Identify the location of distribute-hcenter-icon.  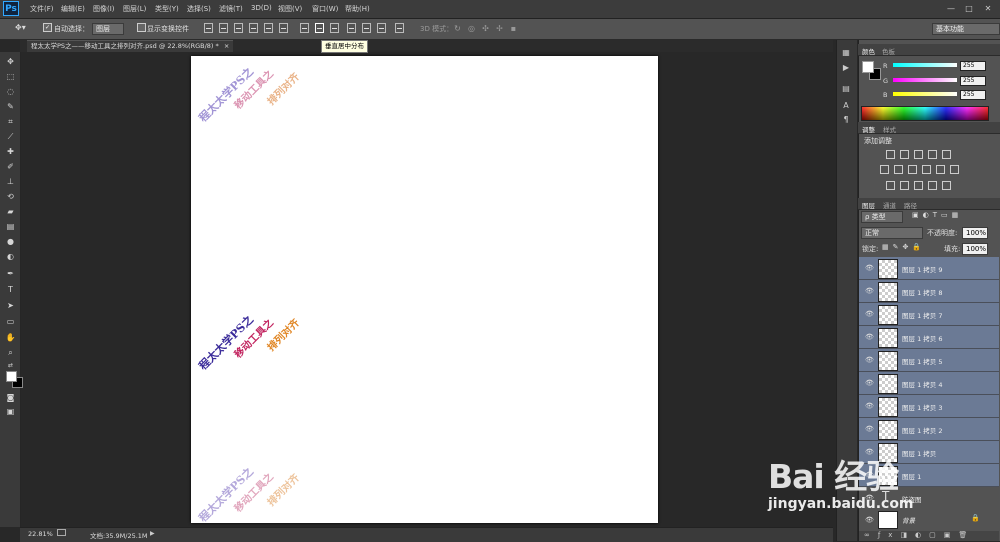
(366, 28).